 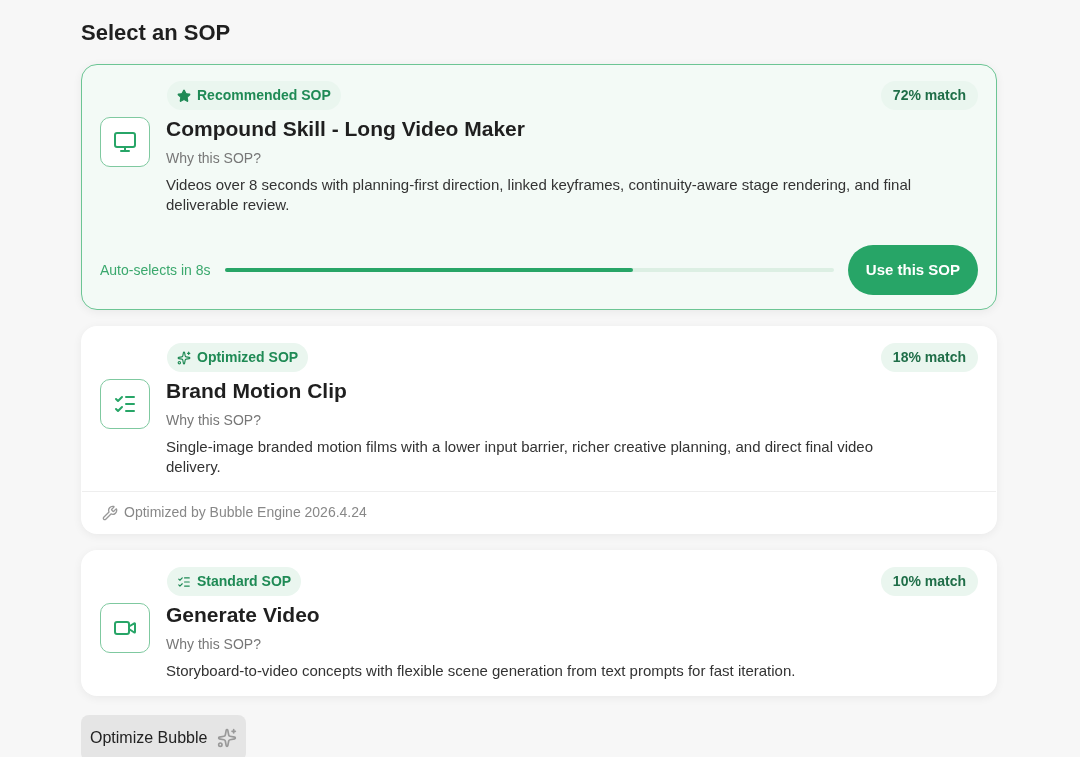 What do you see at coordinates (346, 129) in the screenshot?
I see `sop-title: Compound Skill - Long Video Maker` at bounding box center [346, 129].